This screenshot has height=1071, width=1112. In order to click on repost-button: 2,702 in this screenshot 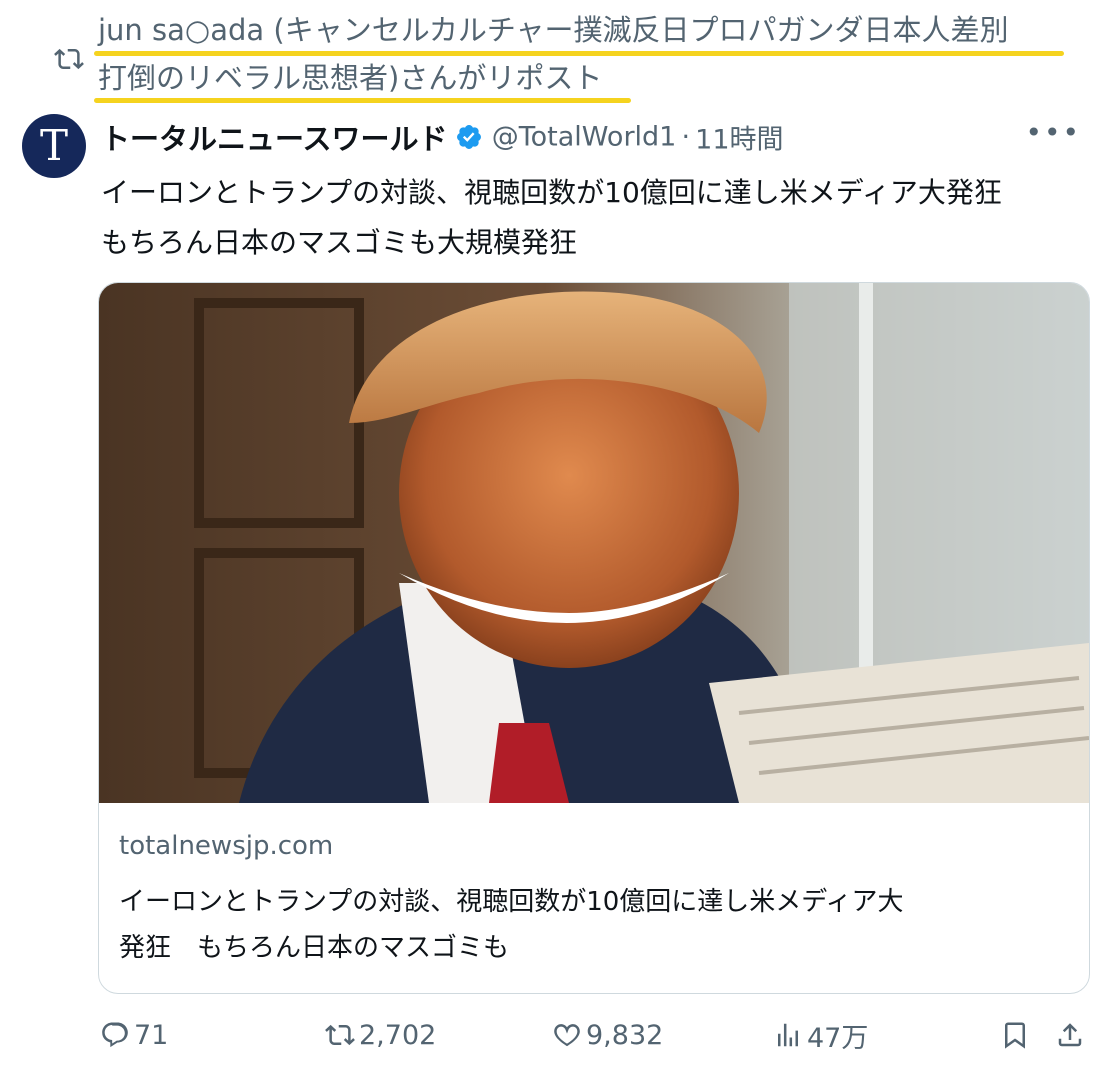, I will do `click(380, 1035)`.